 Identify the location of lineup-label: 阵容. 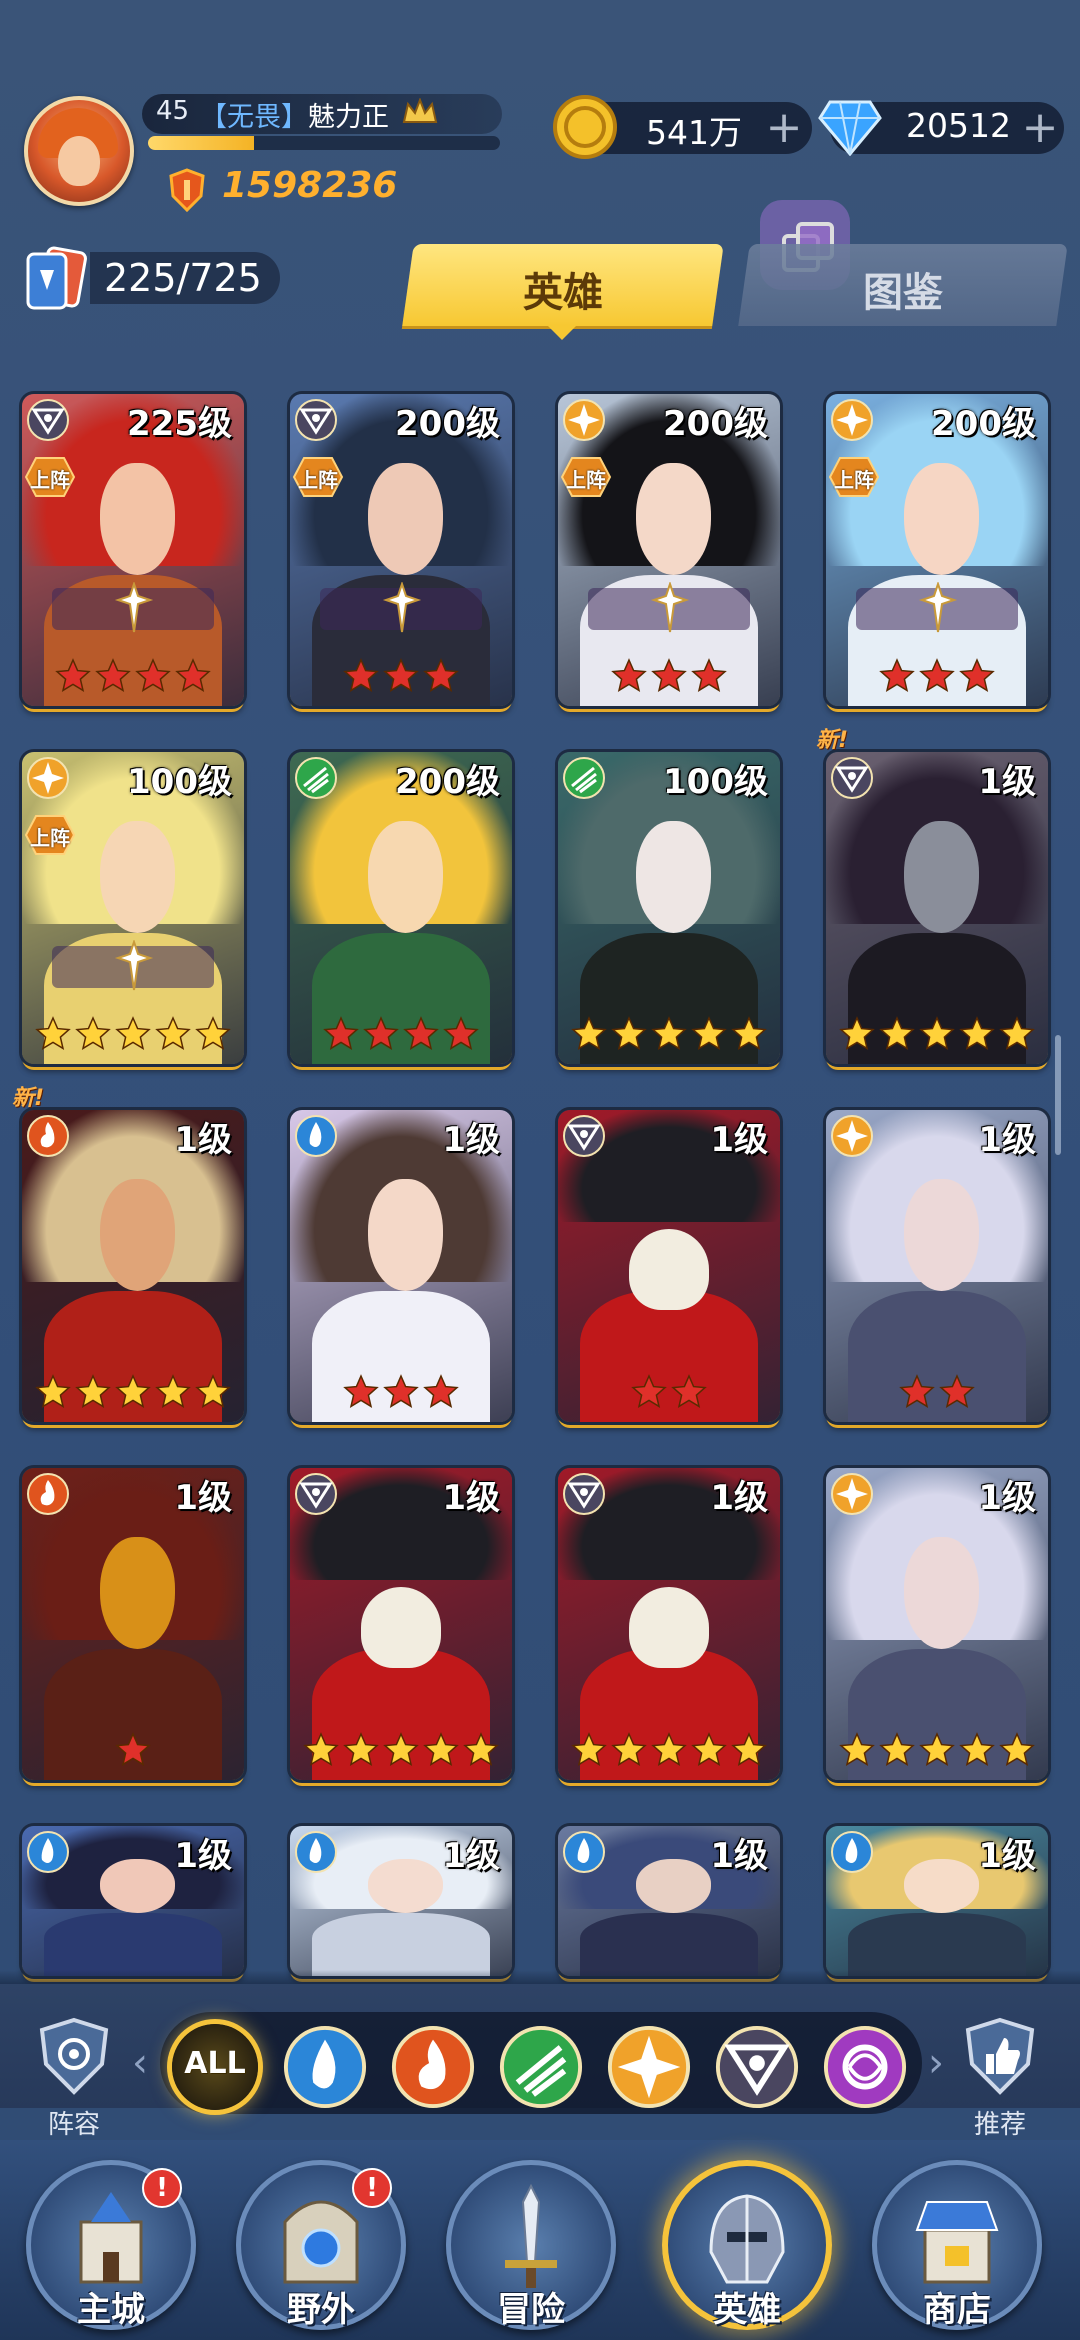
(73, 2125).